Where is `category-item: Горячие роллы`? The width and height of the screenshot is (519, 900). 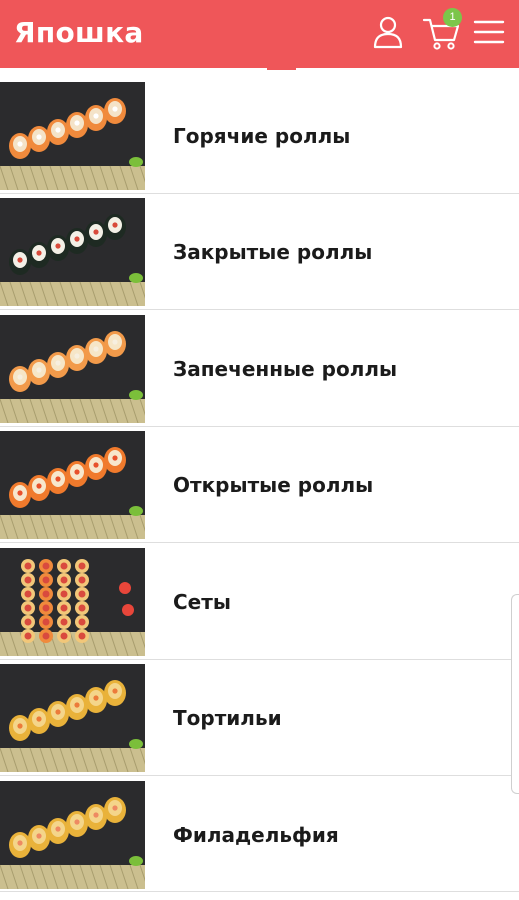 category-item: Горячие роллы is located at coordinates (259, 136).